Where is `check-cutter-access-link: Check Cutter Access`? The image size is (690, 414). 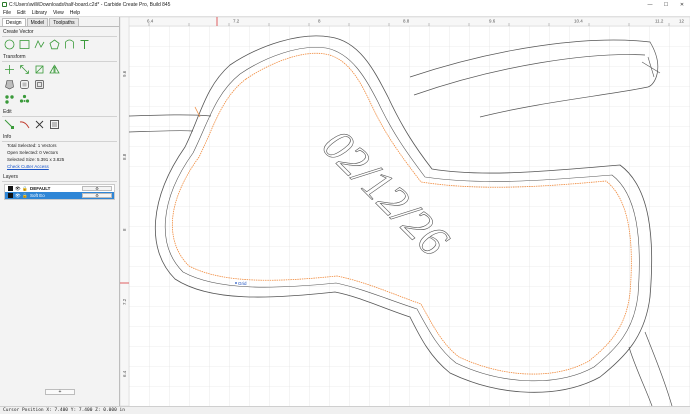 check-cutter-access-link: Check Cutter Access is located at coordinates (59, 166).